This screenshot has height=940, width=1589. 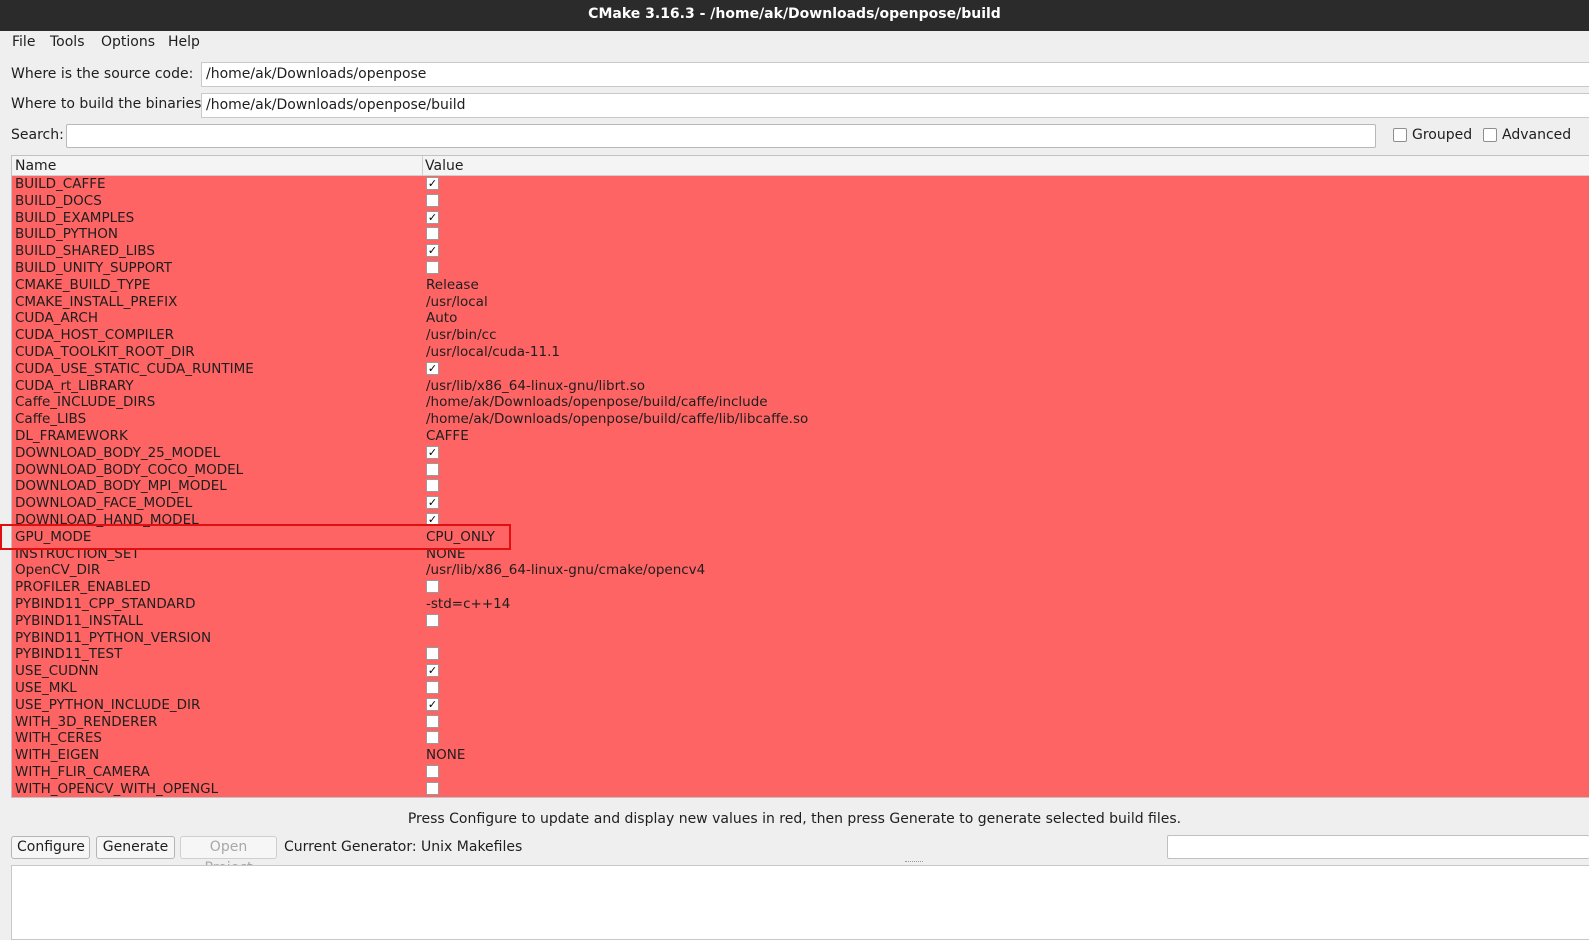 I want to click on cache-entry-name: CUDA_HOST_COMPILER, so click(x=95, y=335).